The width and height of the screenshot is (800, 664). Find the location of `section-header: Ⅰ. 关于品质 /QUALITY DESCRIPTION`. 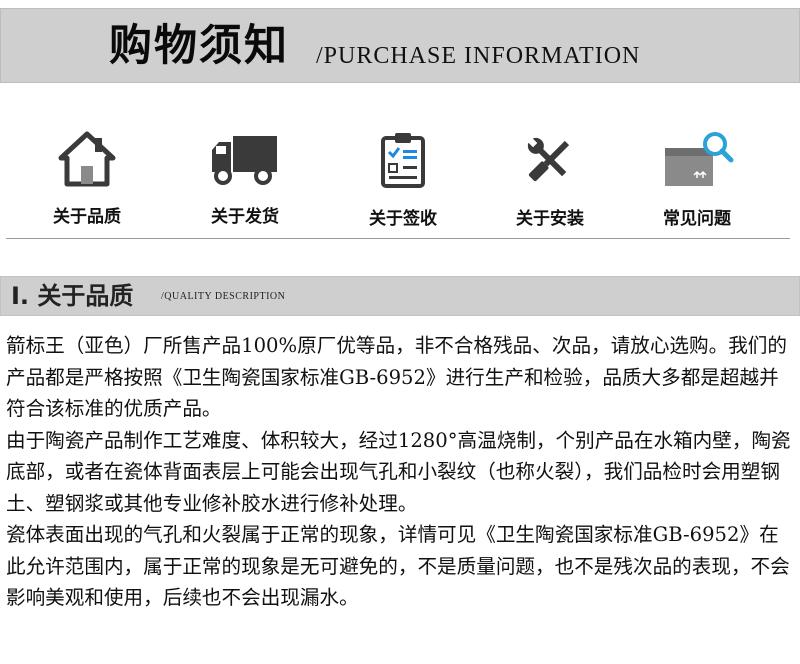

section-header: Ⅰ. 关于品质 /QUALITY DESCRIPTION is located at coordinates (400, 296).